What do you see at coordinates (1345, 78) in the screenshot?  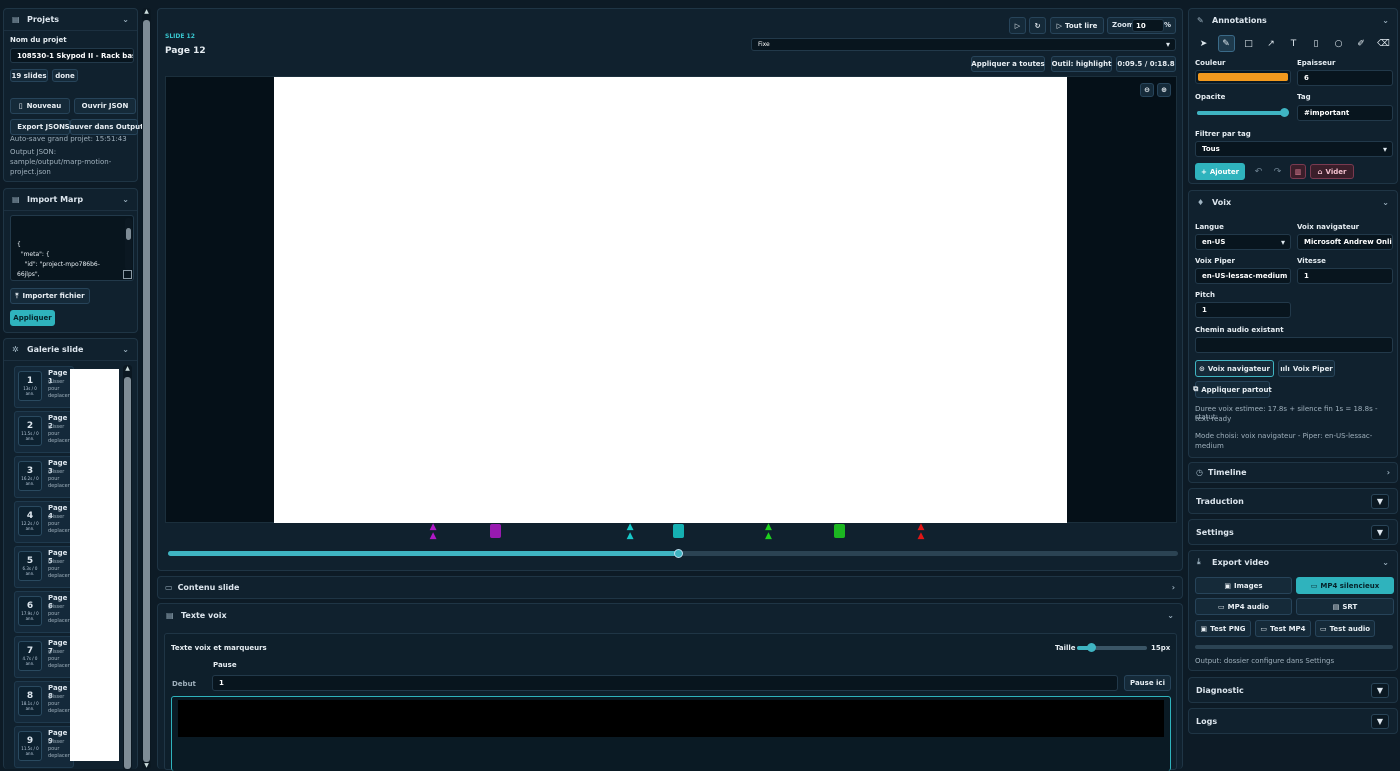 I see `epaisseur-input: 6` at bounding box center [1345, 78].